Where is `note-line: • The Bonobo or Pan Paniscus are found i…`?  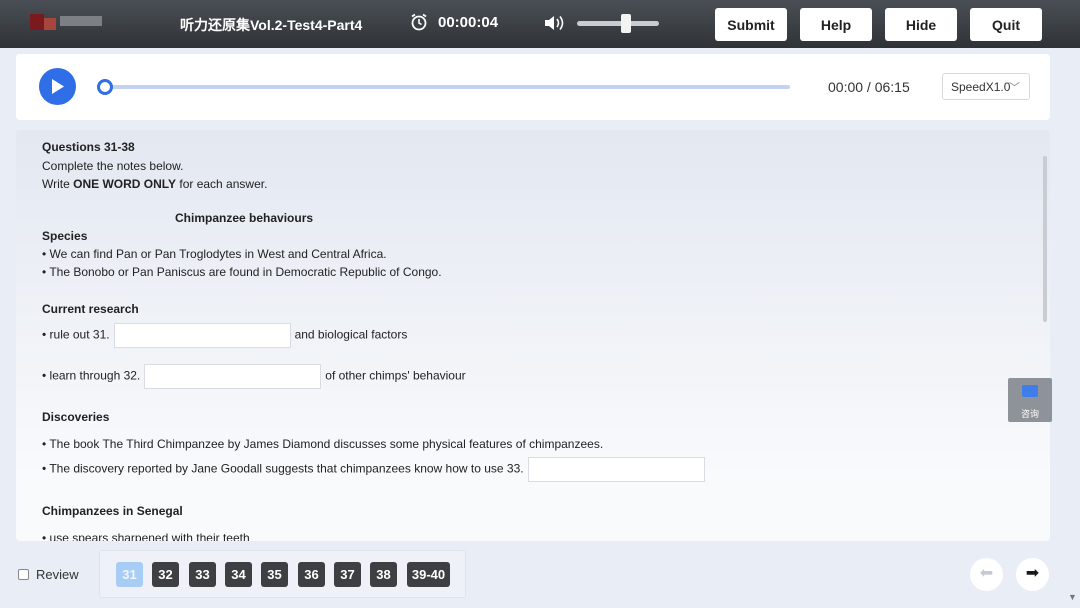
note-line: • The Bonobo or Pan Paniscus are found i… is located at coordinates (242, 272).